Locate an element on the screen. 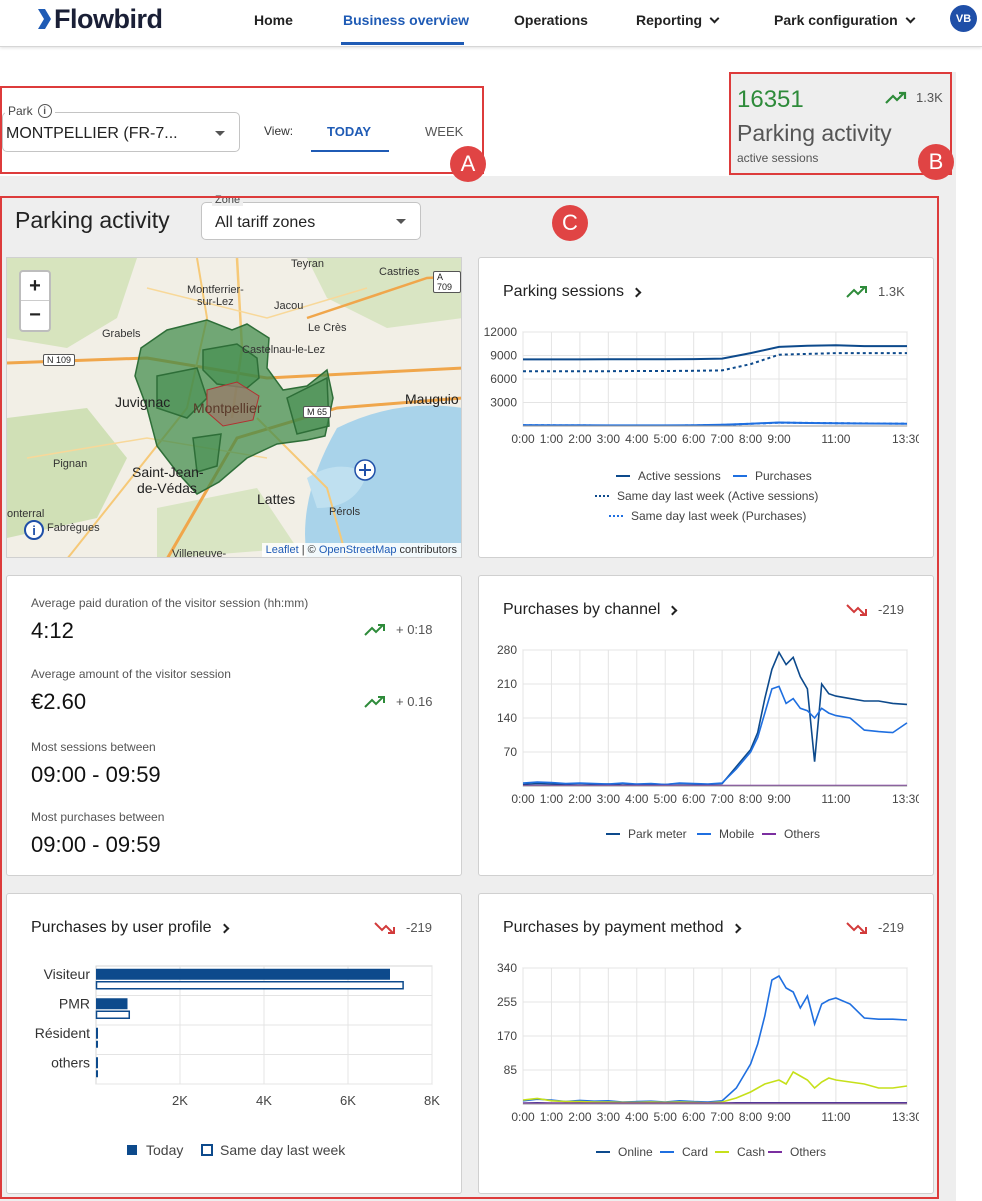 This screenshot has width=982, height=1201. annotation-marker-a: A is located at coordinates (468, 164).